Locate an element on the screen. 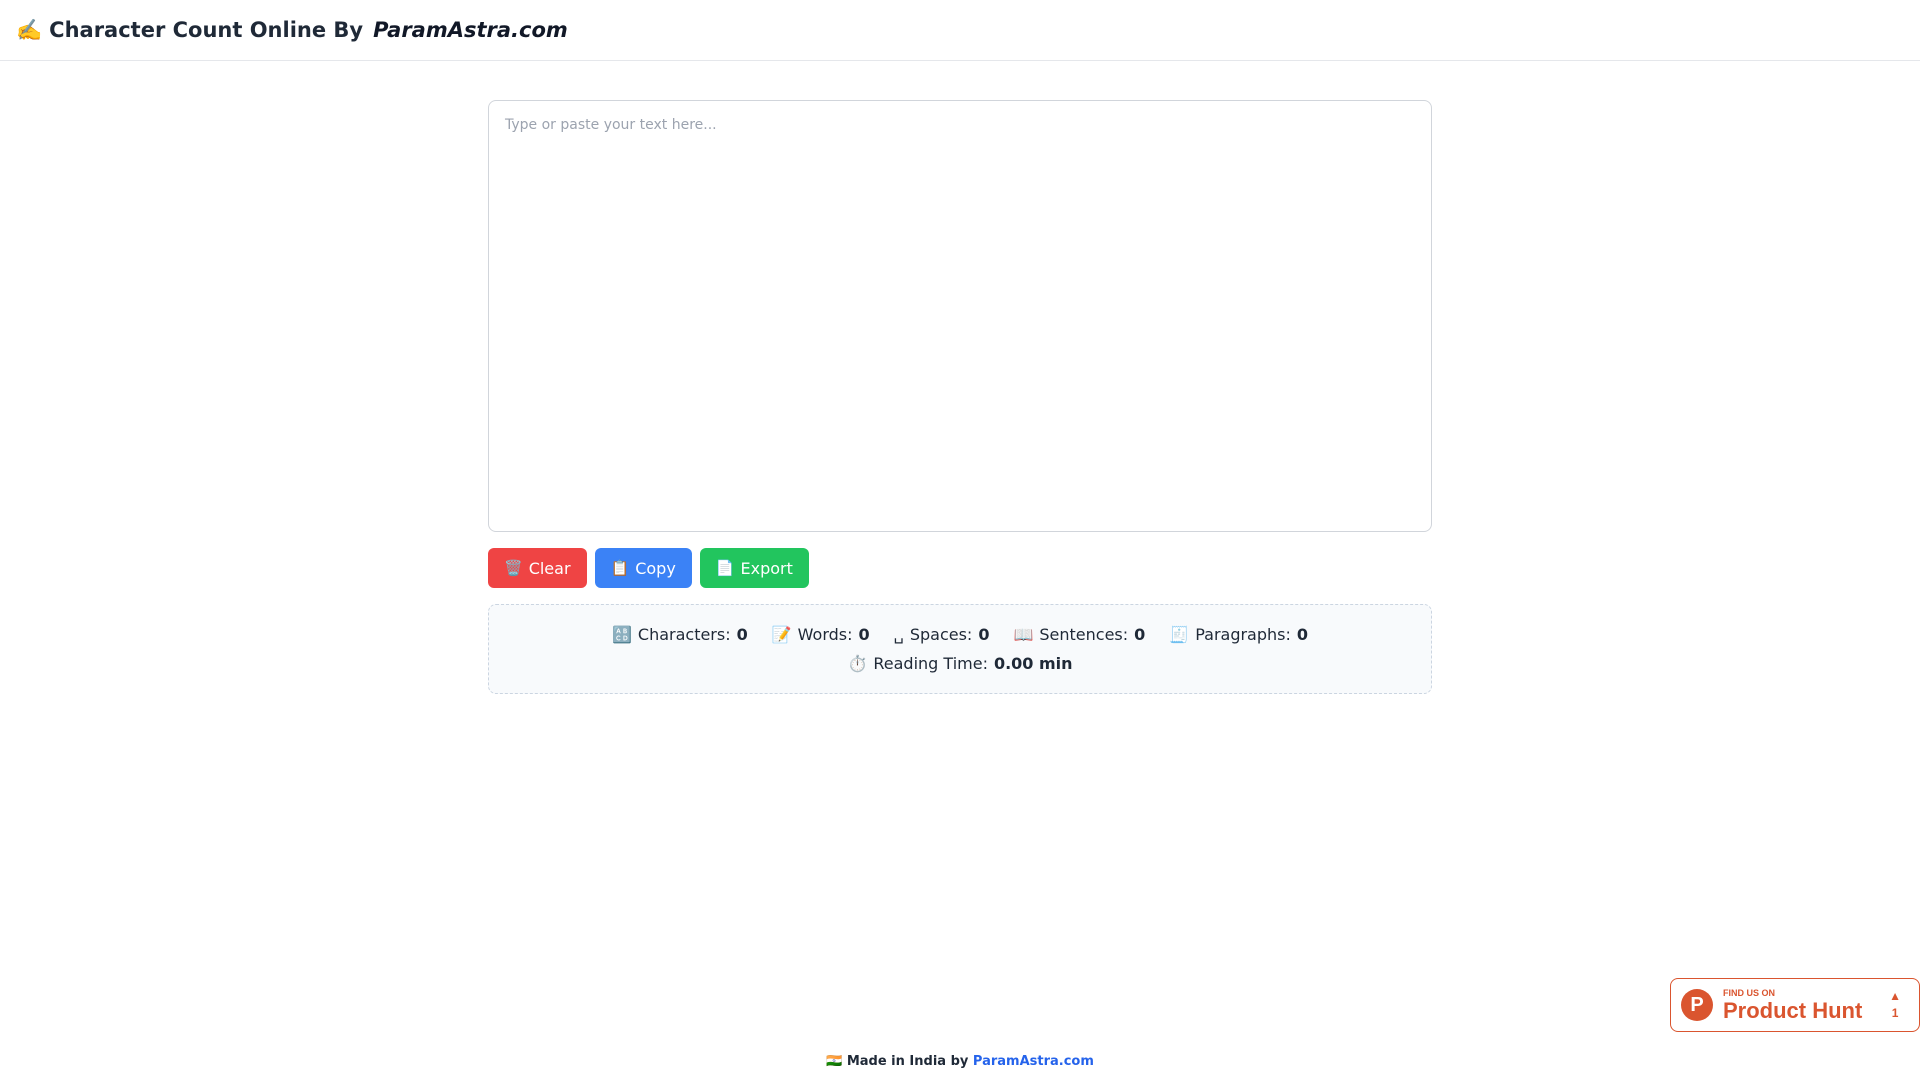  page-title-brand: ParamAstra.com is located at coordinates (470, 30).